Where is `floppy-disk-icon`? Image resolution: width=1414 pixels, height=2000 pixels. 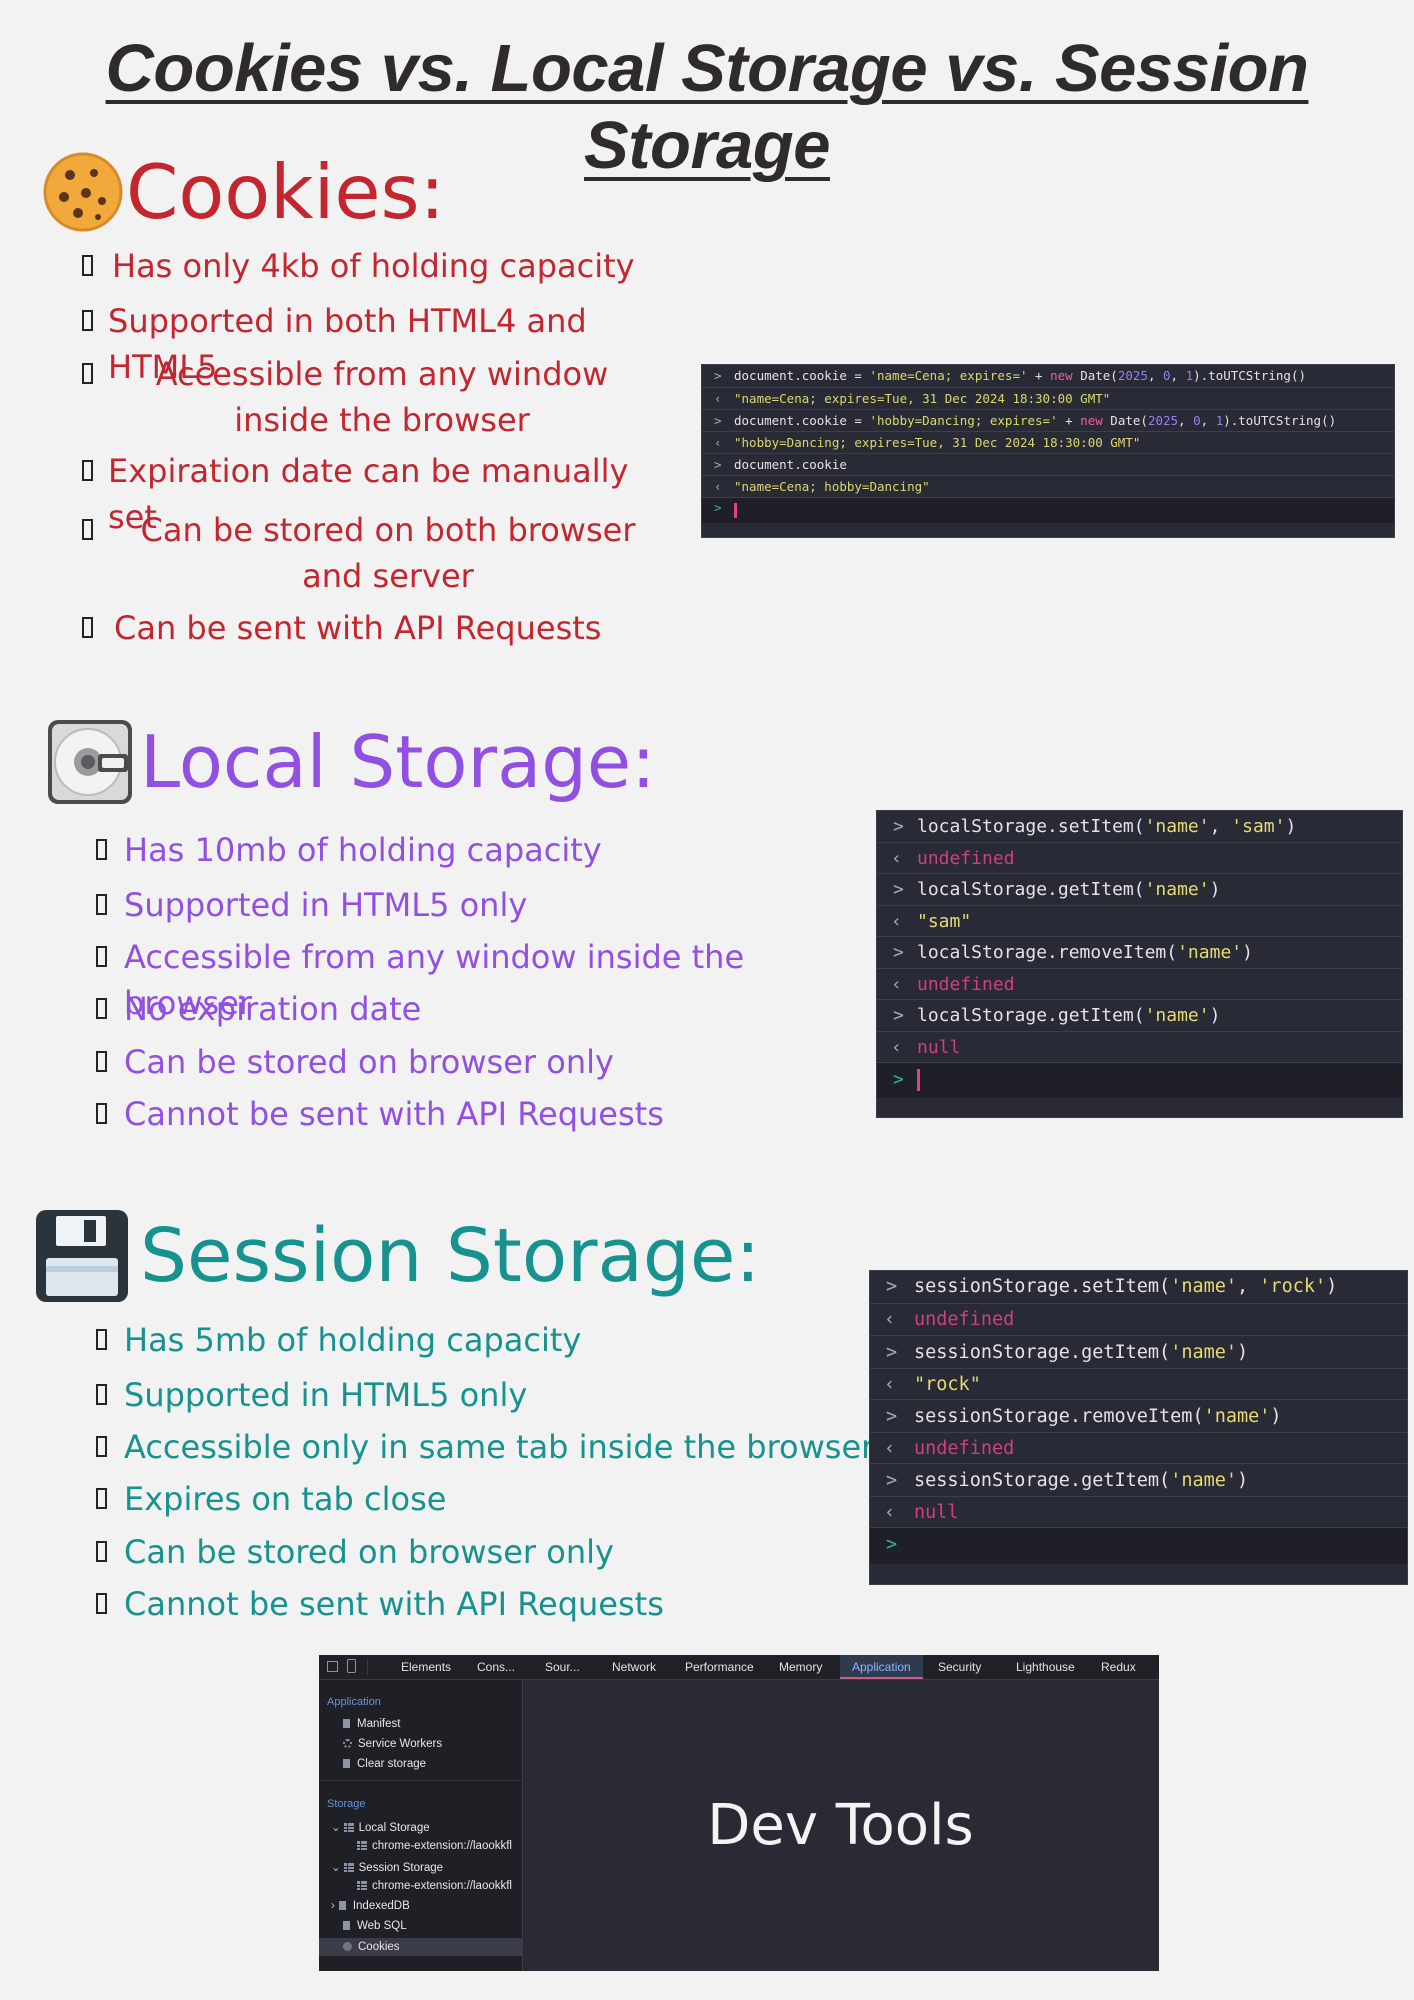 floppy-disk-icon is located at coordinates (82, 1256).